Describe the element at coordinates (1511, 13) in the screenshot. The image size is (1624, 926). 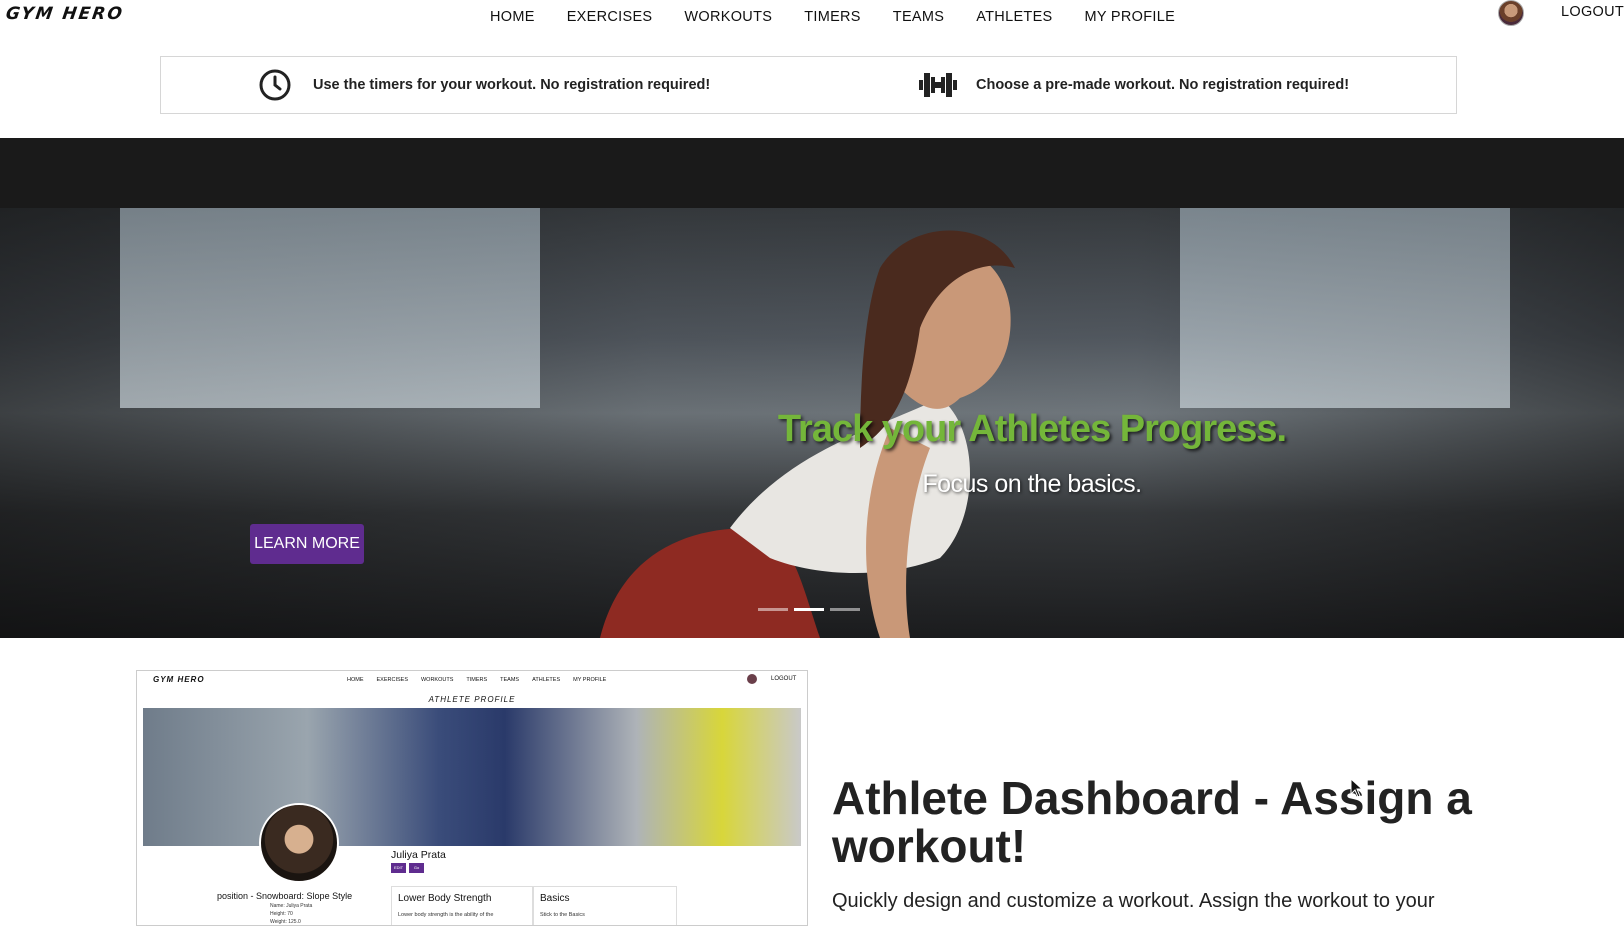
I see `avatar` at that location.